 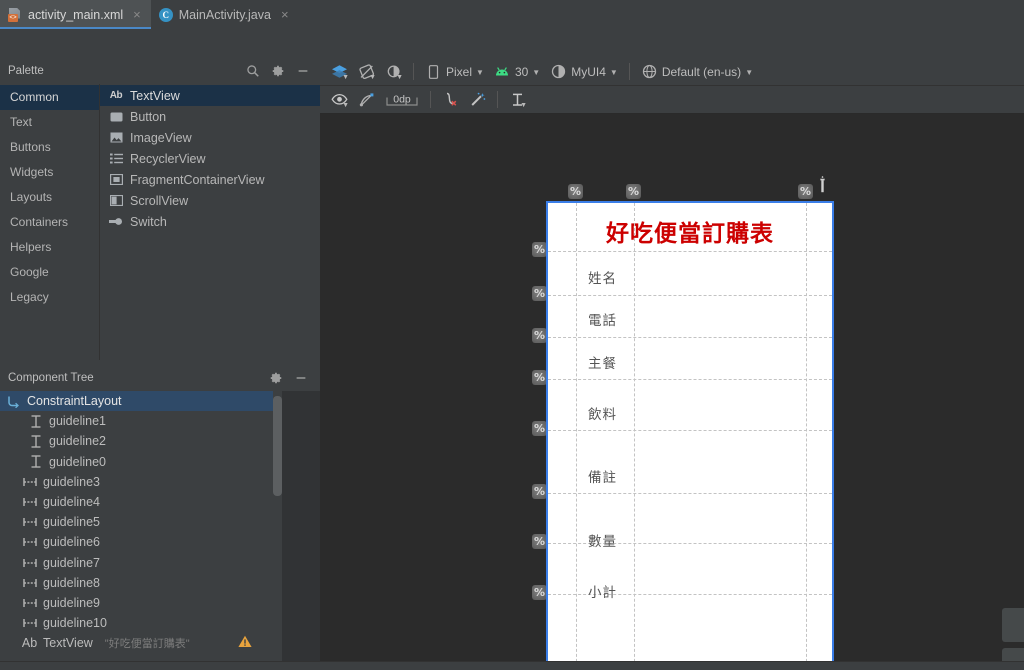 What do you see at coordinates (575, 191) in the screenshot?
I see `guideline-handle-vertical-1: %` at bounding box center [575, 191].